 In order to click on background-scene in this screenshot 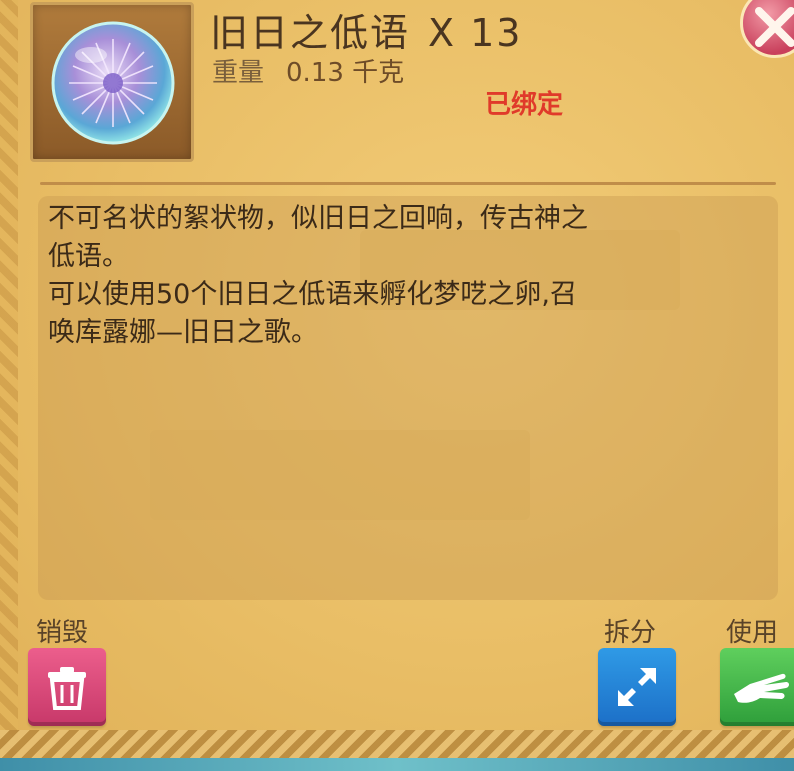, I will do `click(397, 764)`.